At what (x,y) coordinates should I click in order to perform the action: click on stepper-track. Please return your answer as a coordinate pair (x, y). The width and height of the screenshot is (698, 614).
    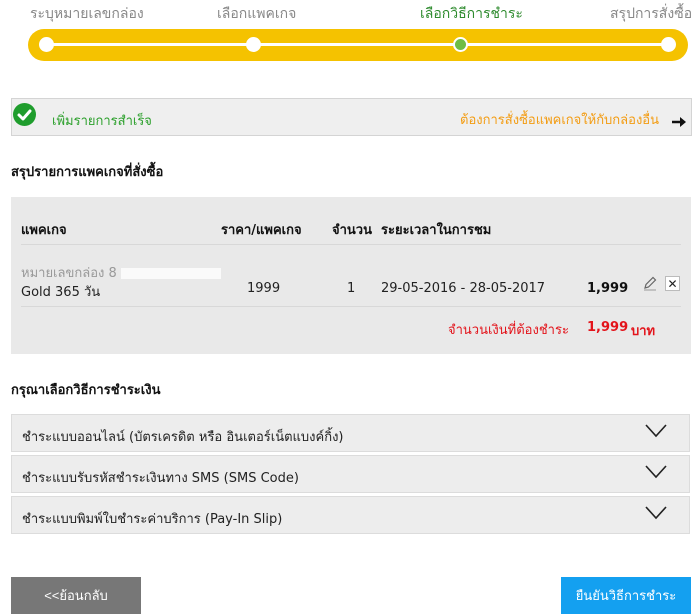
    Looking at the image, I should click on (358, 44).